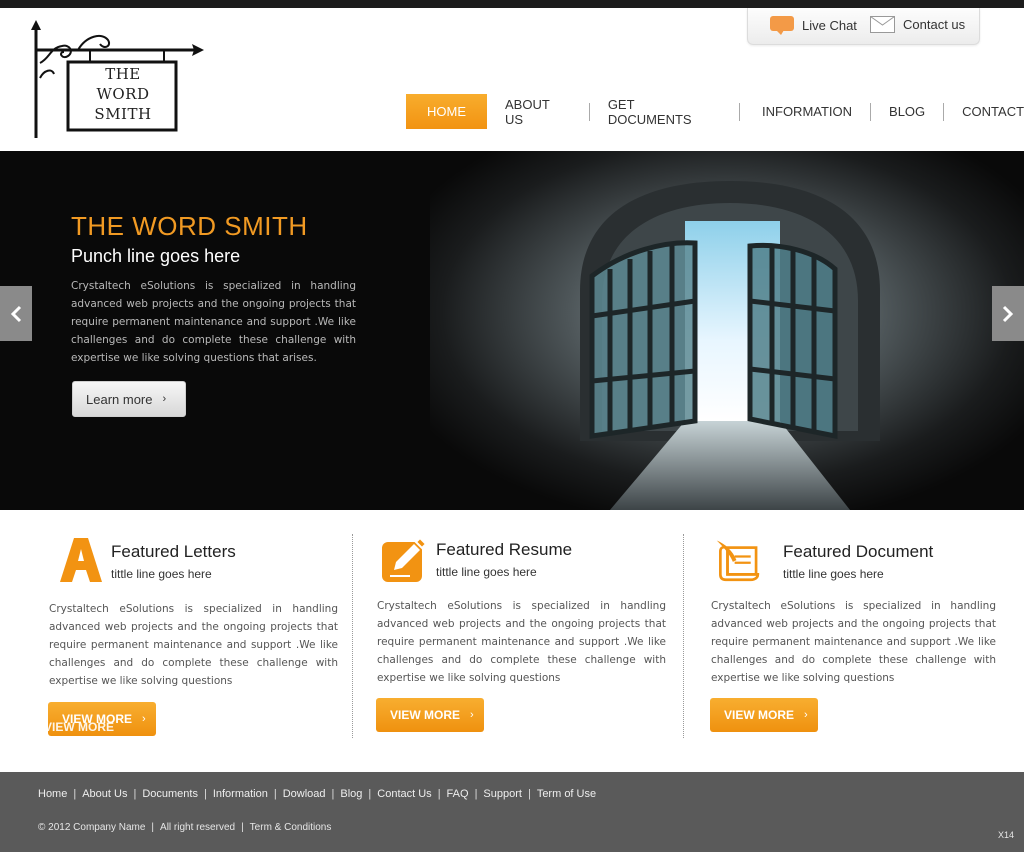  What do you see at coordinates (189, 226) in the screenshot?
I see `hero-title: THE WORD SMITH` at bounding box center [189, 226].